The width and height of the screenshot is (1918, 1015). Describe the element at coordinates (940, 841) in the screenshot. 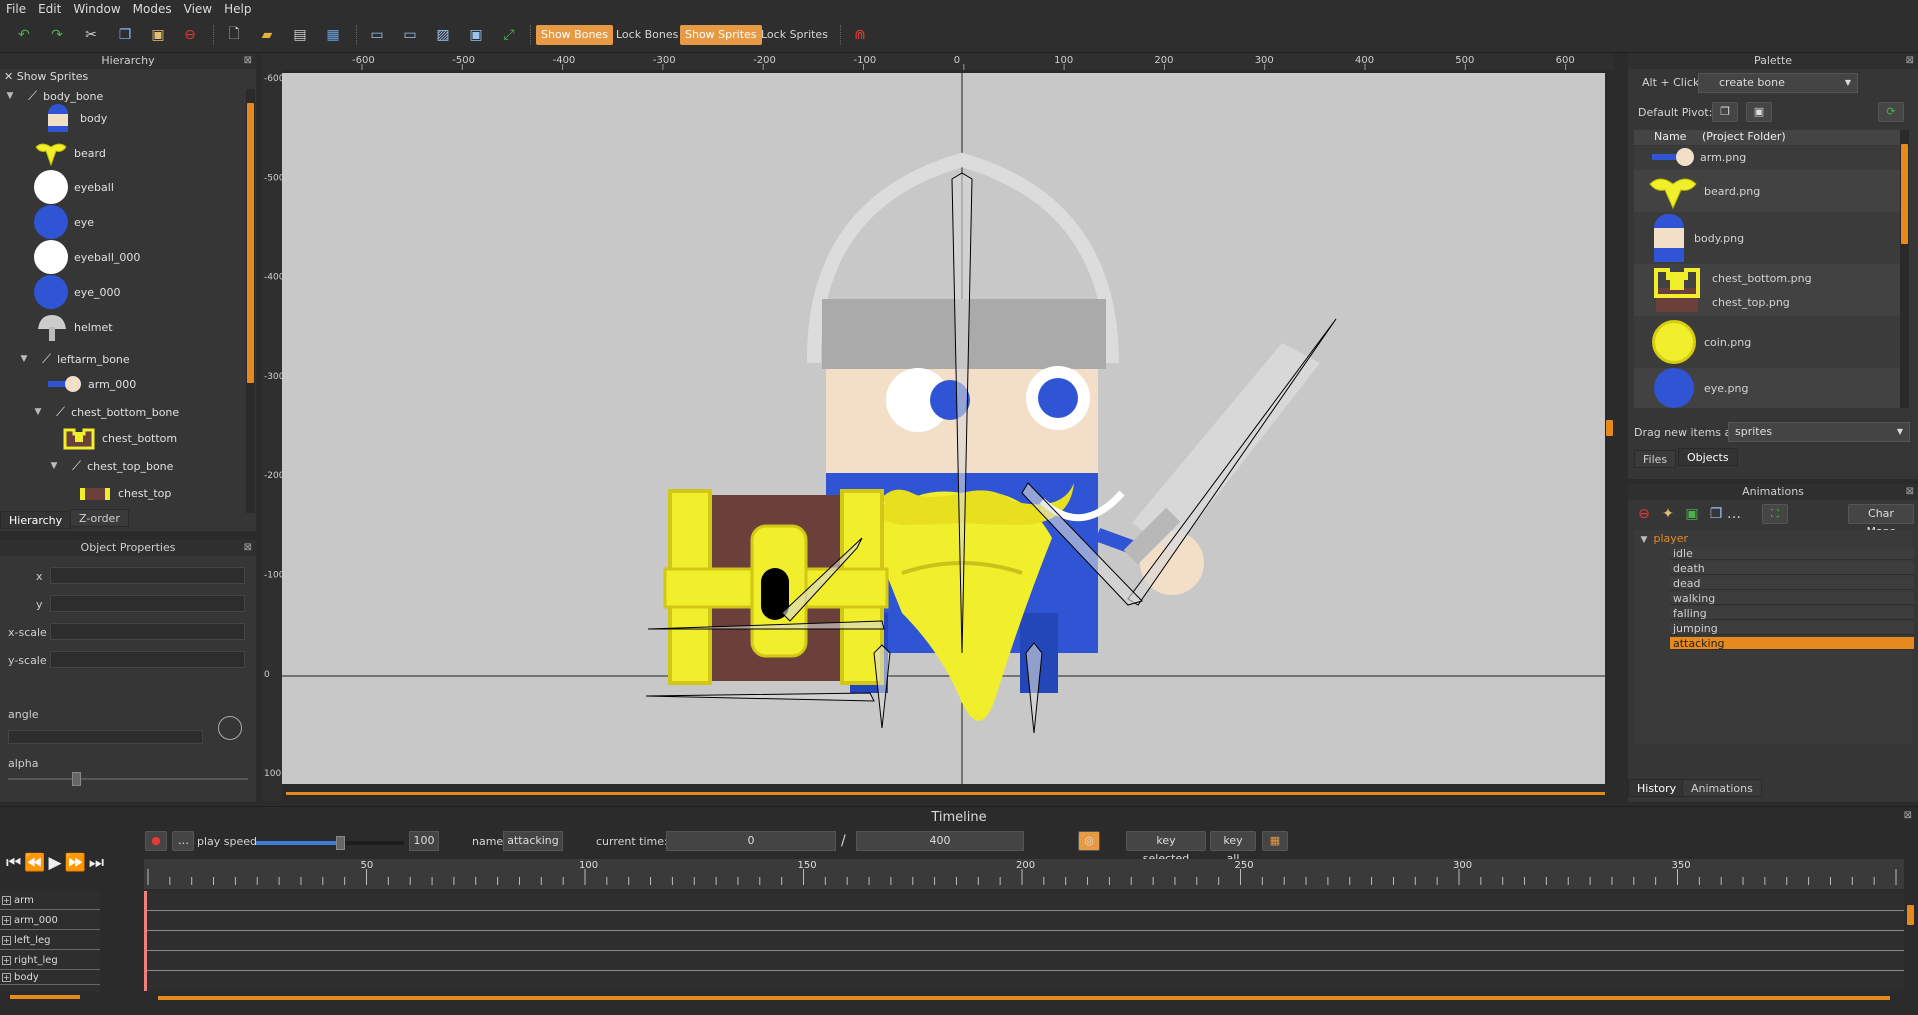

I see `animation-length-field: 400` at that location.